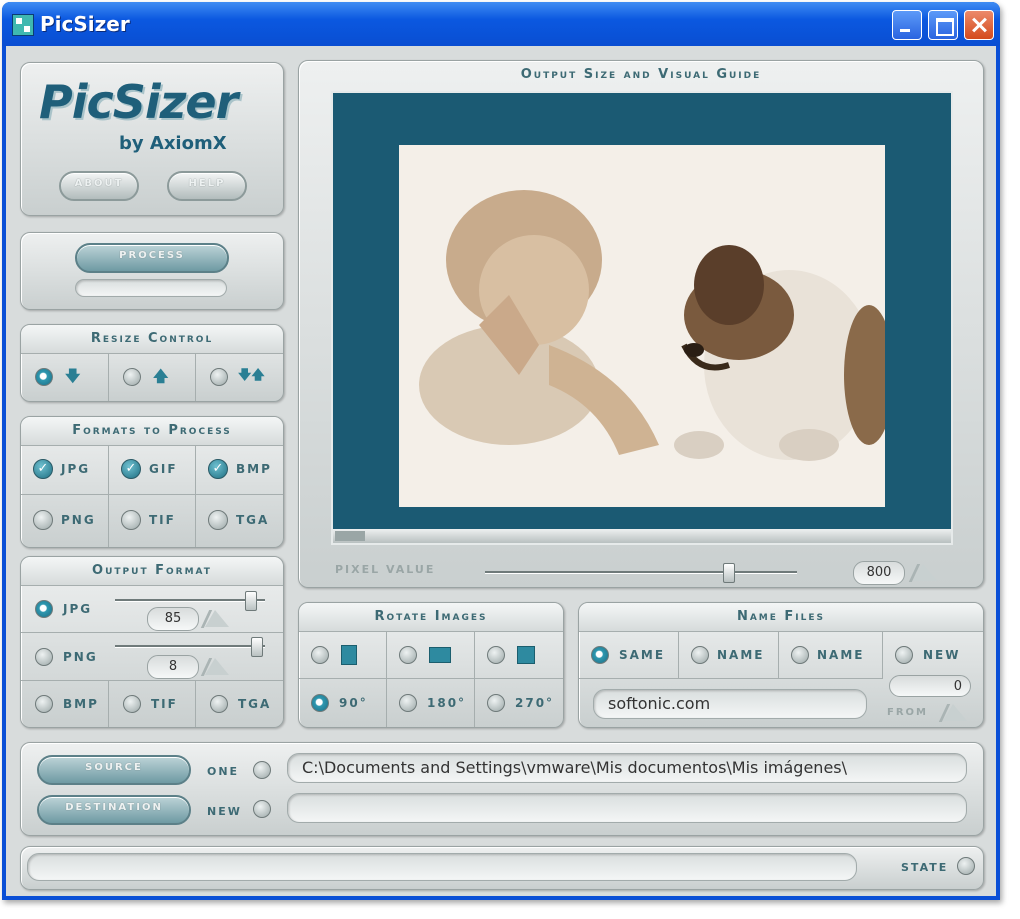 The image size is (1020, 919). What do you see at coordinates (152, 377) in the screenshot?
I see `resize-enlarge-option: 🡅` at bounding box center [152, 377].